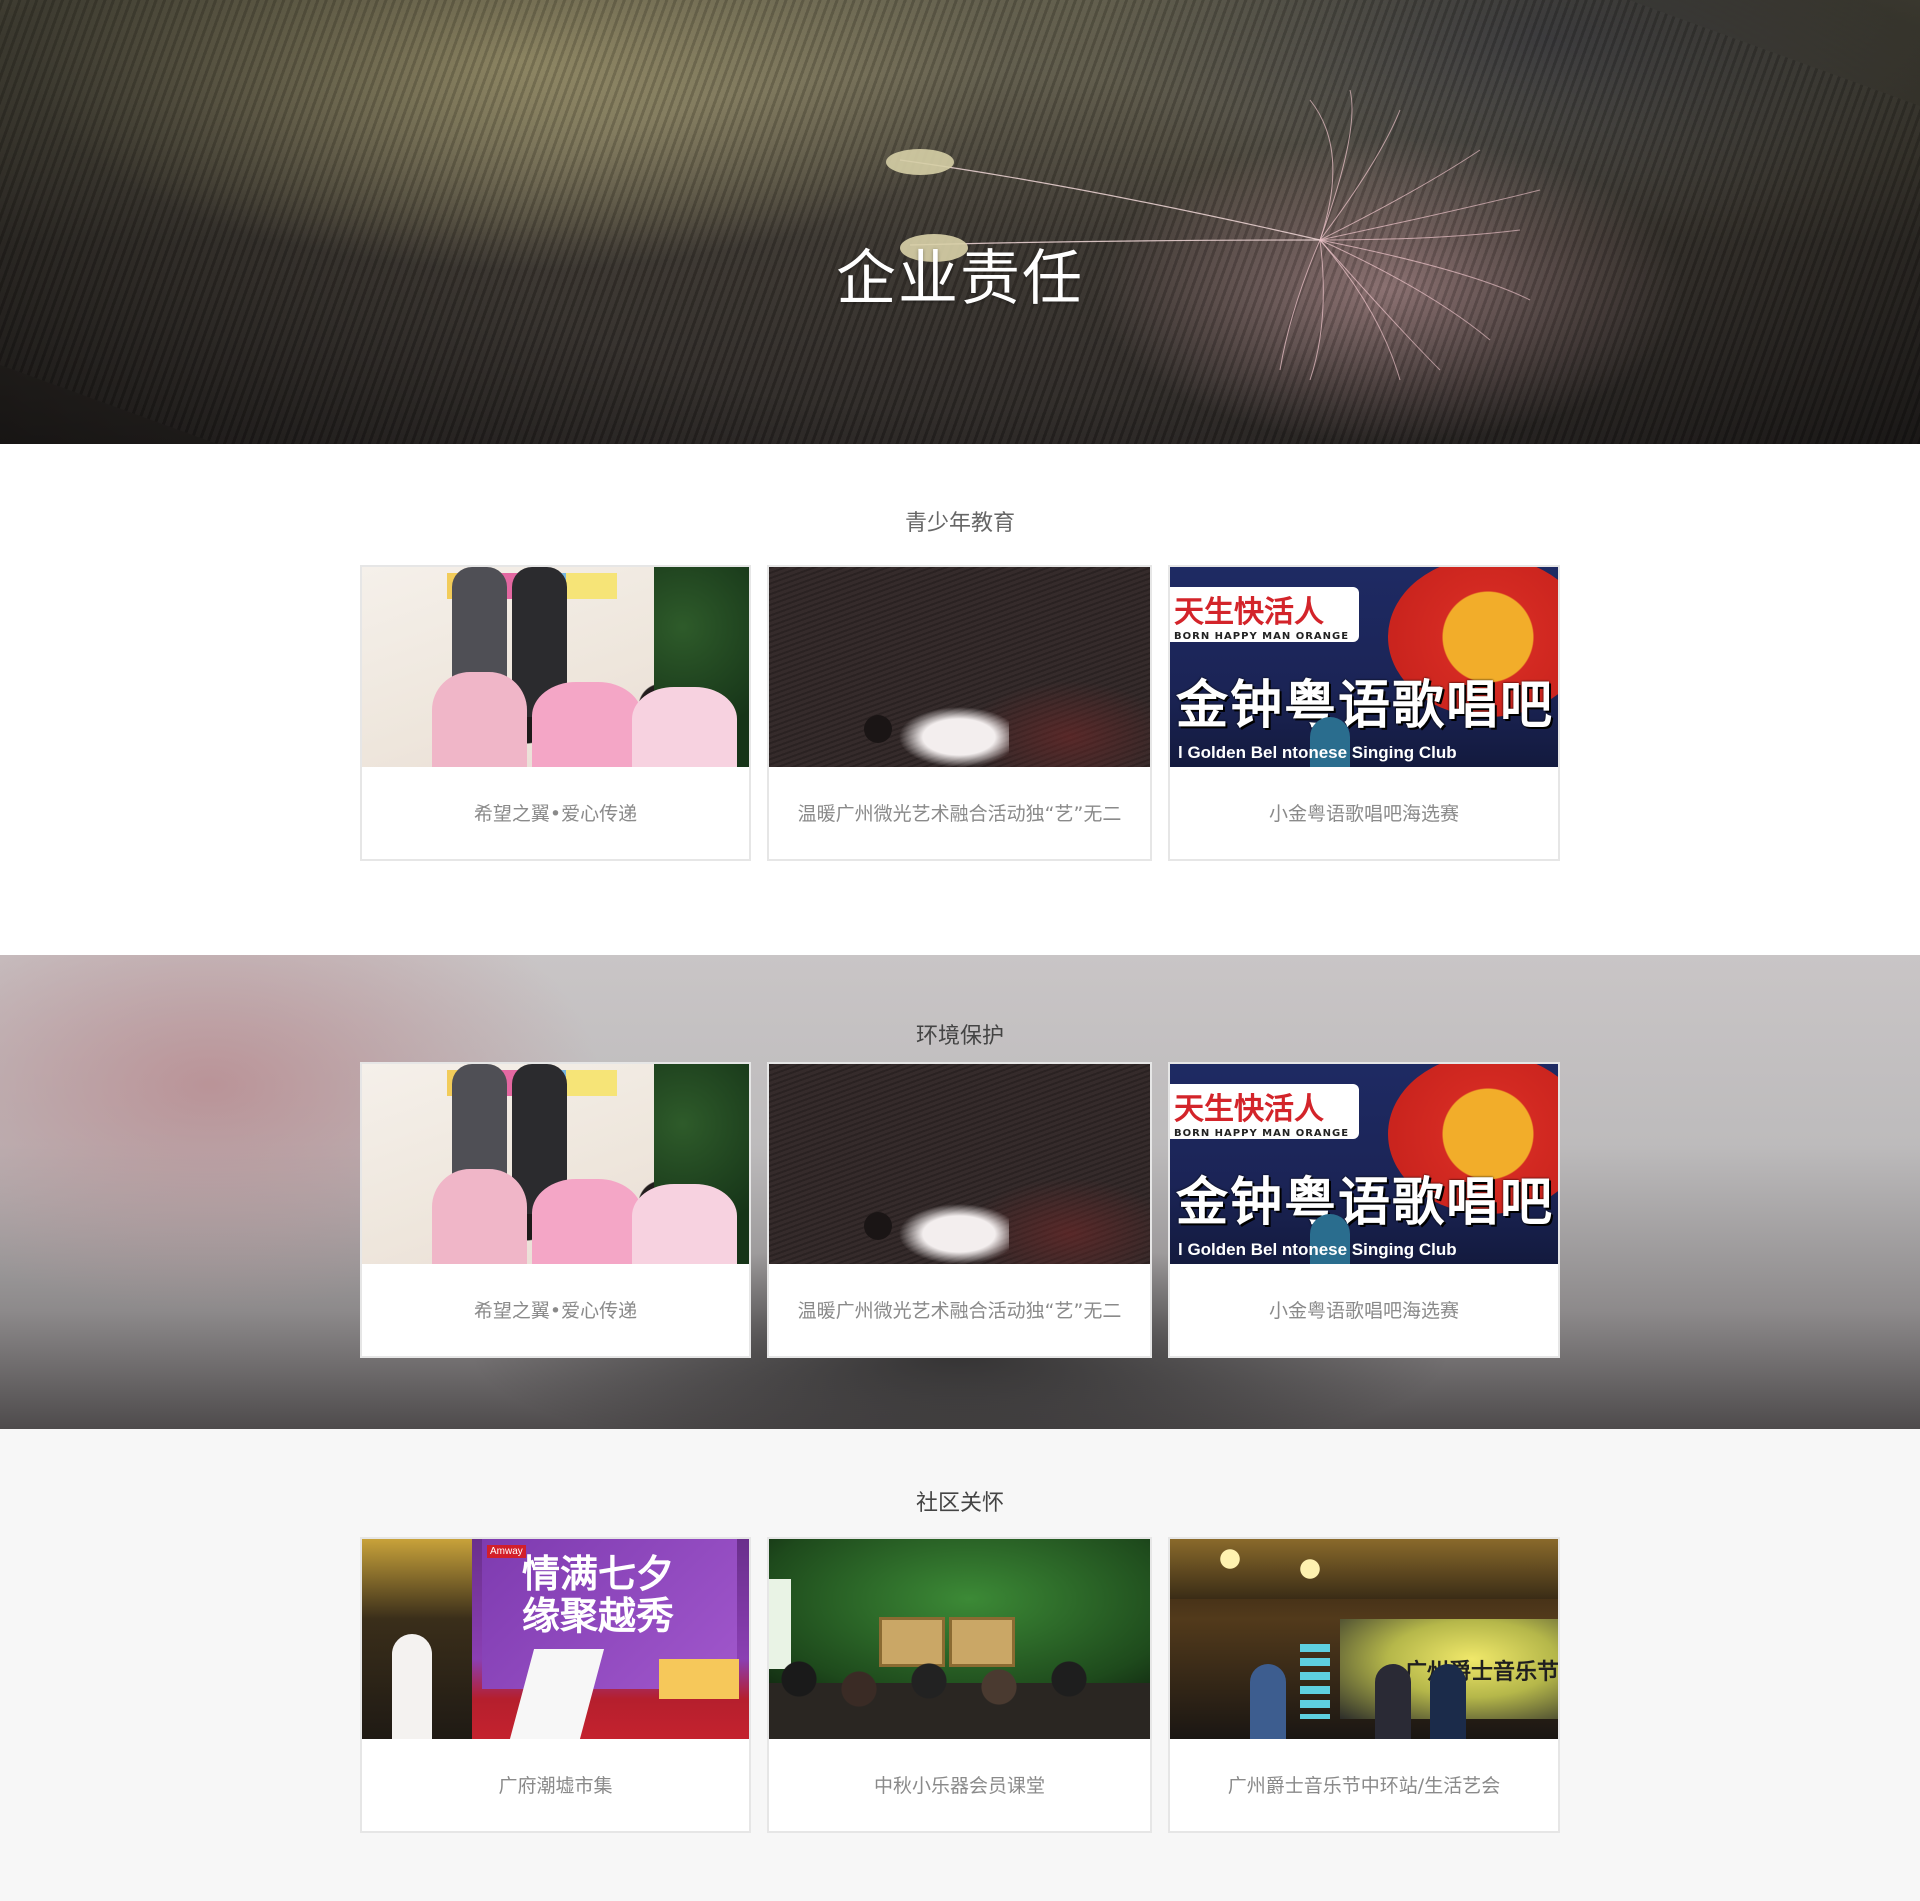  Describe the element at coordinates (1315, 1681) in the screenshot. I see `festival-logo` at that location.